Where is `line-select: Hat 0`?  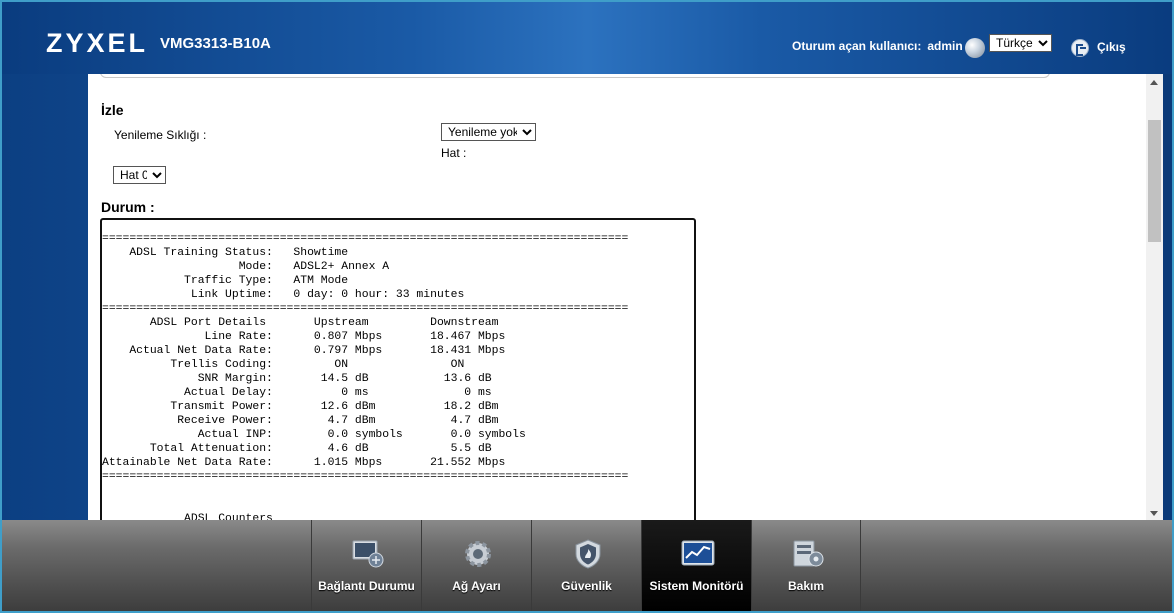
line-select: Hat 0 is located at coordinates (139, 175).